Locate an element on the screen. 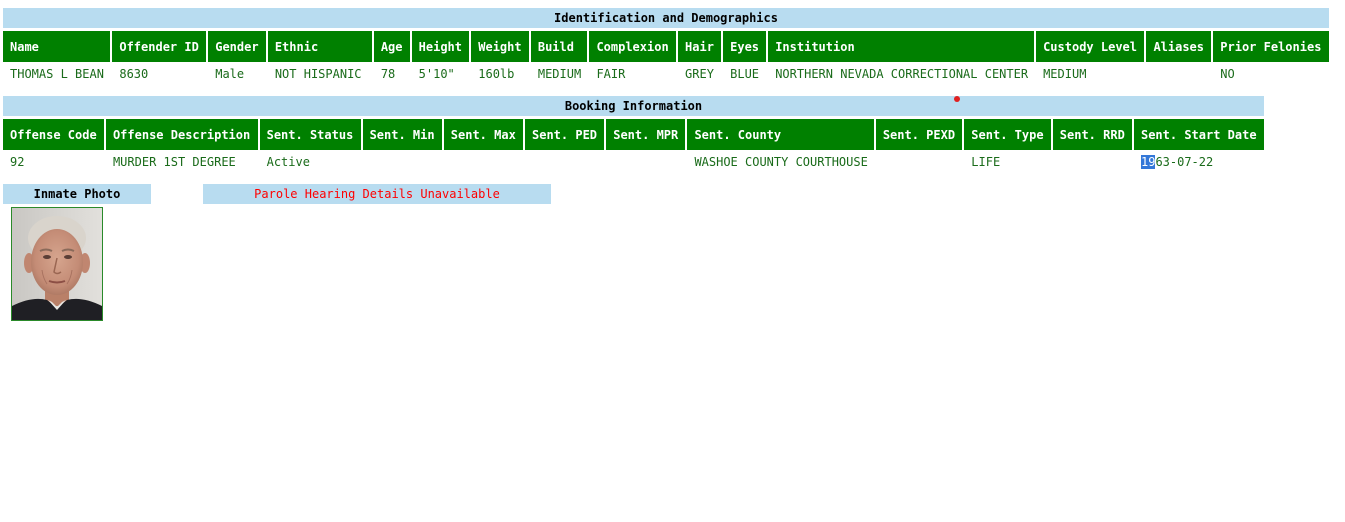 The image size is (1345, 522). cell-complexion: FAIR is located at coordinates (611, 74).